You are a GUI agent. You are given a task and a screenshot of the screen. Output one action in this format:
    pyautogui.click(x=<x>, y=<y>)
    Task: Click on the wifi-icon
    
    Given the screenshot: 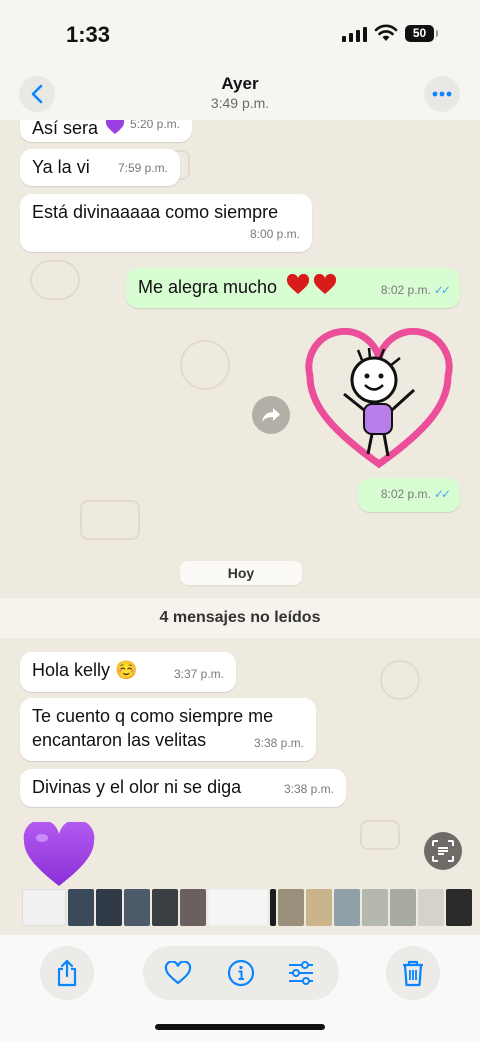 What is the action you would take?
    pyautogui.click(x=386, y=32)
    